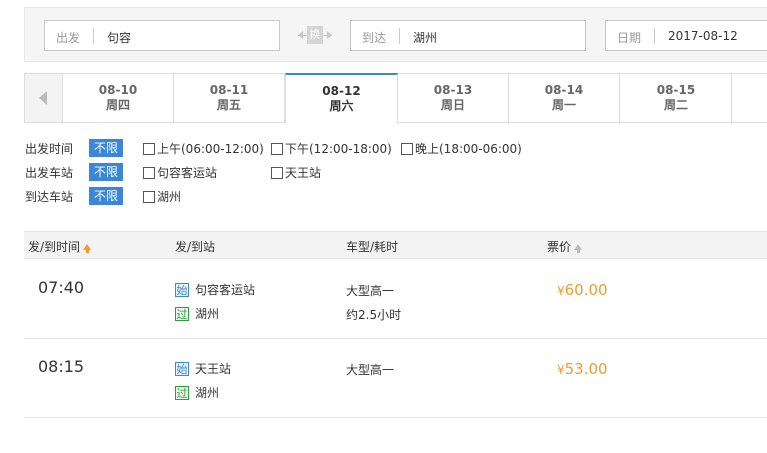 Image resolution: width=767 pixels, height=453 pixels. What do you see at coordinates (425, 38) in the screenshot?
I see `to-value: 湖州` at bounding box center [425, 38].